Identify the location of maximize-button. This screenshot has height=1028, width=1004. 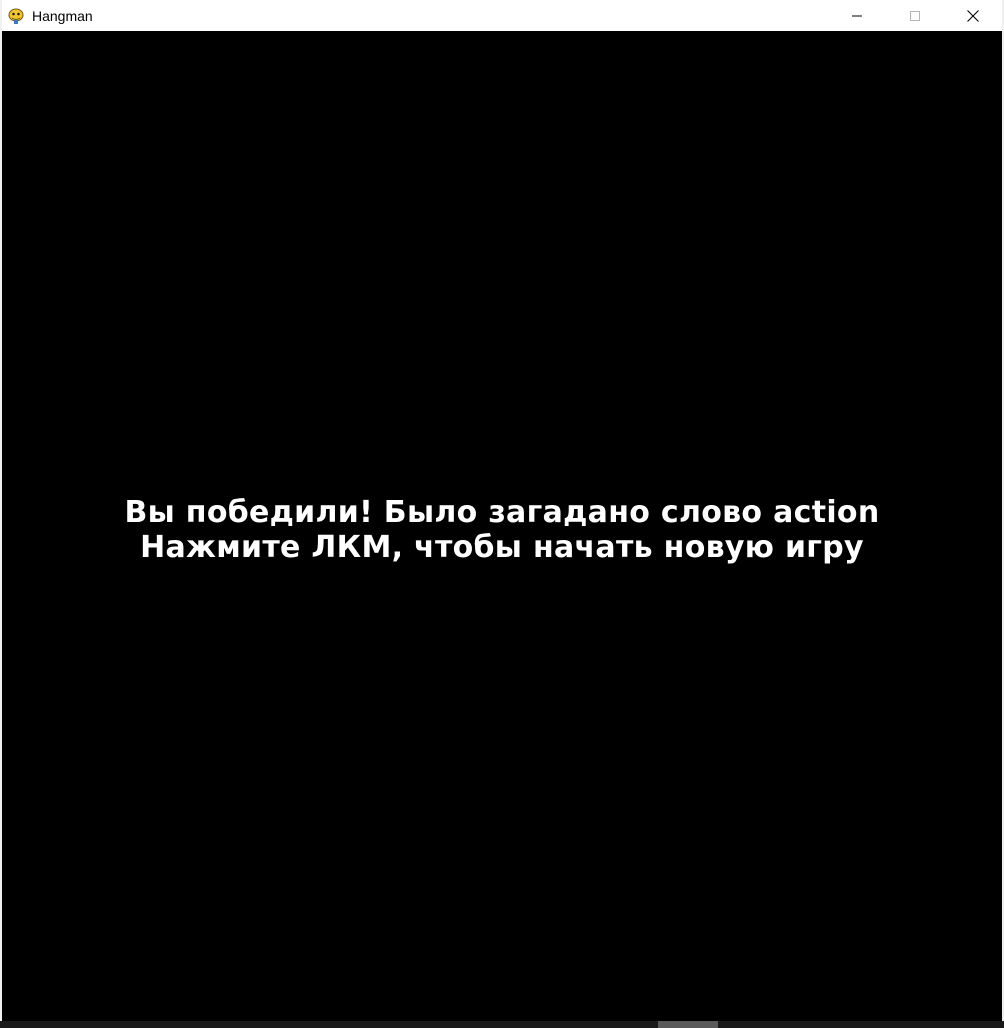
(915, 15).